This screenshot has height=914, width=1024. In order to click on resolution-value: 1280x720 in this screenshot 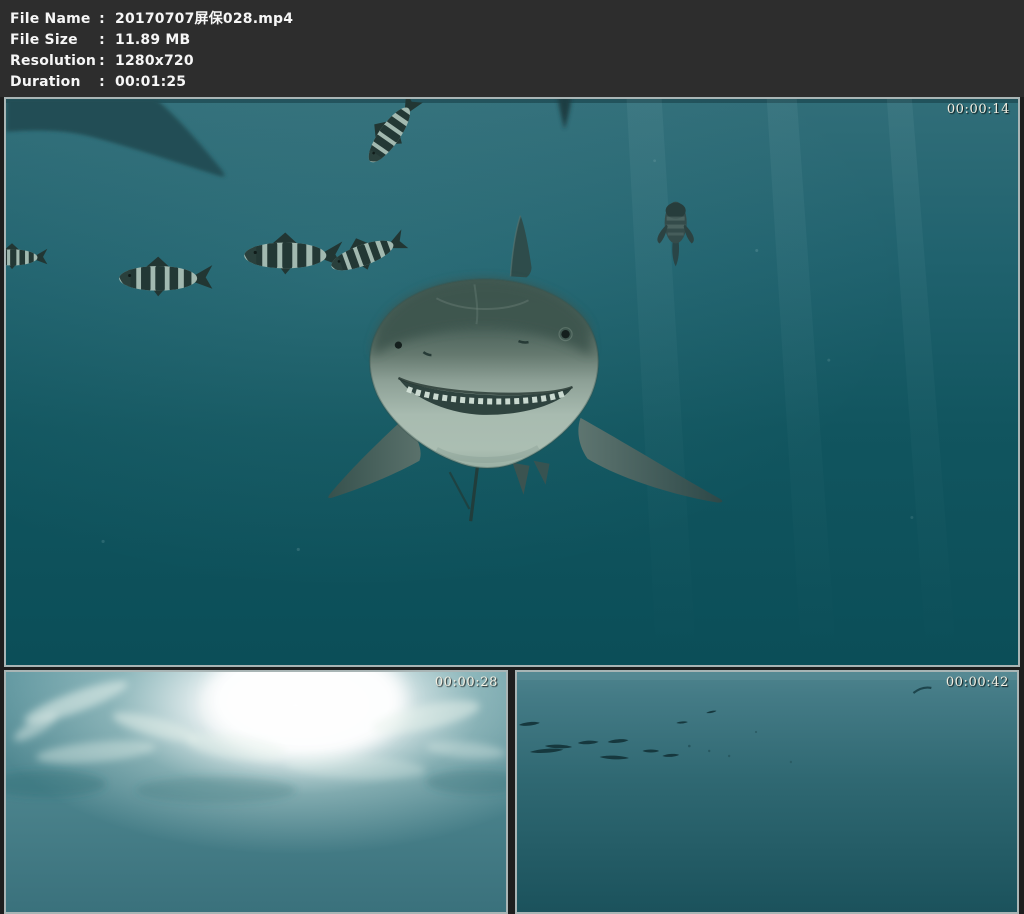, I will do `click(154, 61)`.